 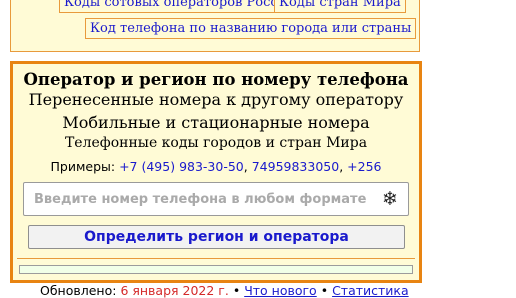 I want to click on updated-label: Обновлено:, so click(x=78, y=290).